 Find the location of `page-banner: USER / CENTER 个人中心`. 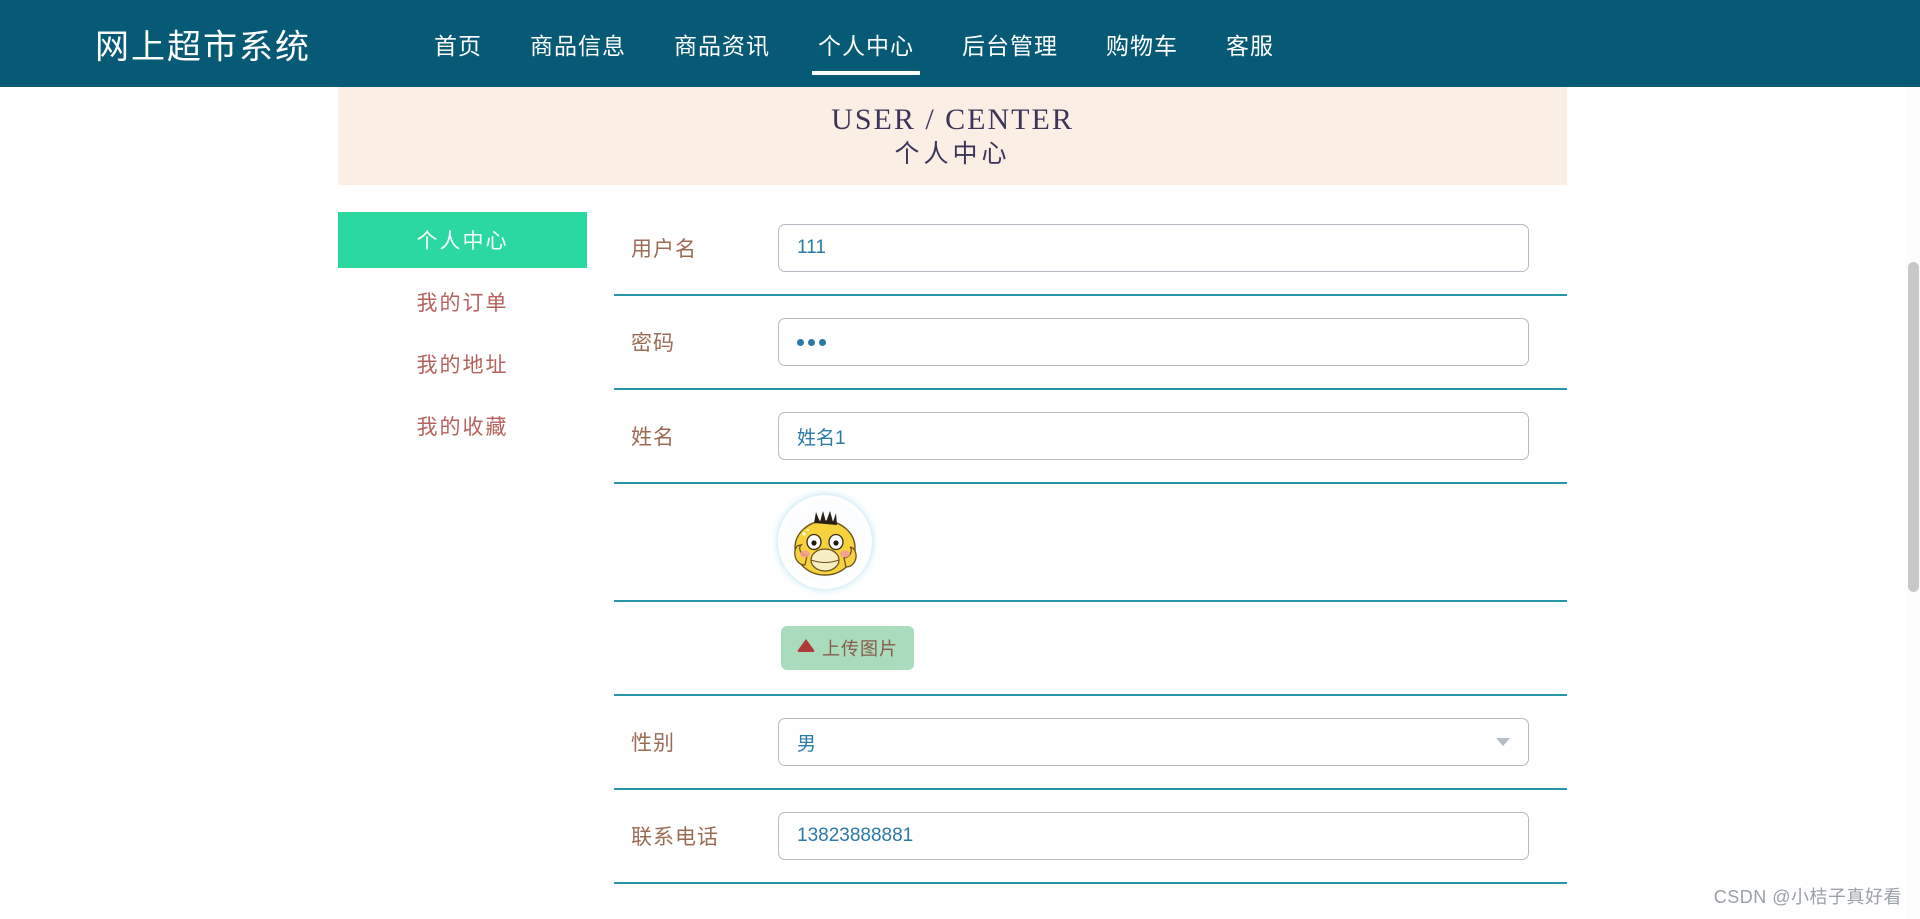

page-banner: USER / CENTER 个人中心 is located at coordinates (952, 136).